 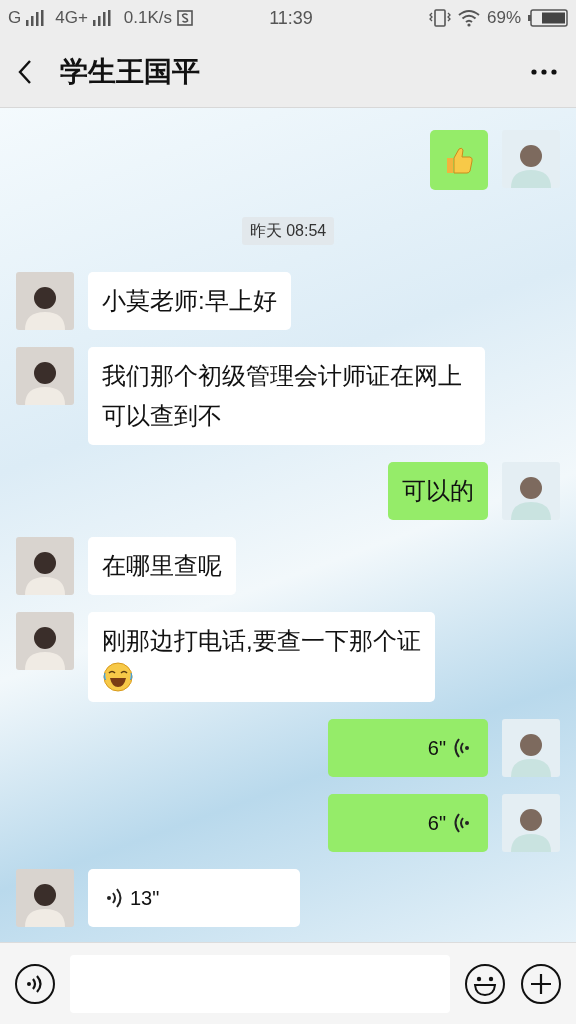 What do you see at coordinates (541, 983) in the screenshot?
I see `plus-icon` at bounding box center [541, 983].